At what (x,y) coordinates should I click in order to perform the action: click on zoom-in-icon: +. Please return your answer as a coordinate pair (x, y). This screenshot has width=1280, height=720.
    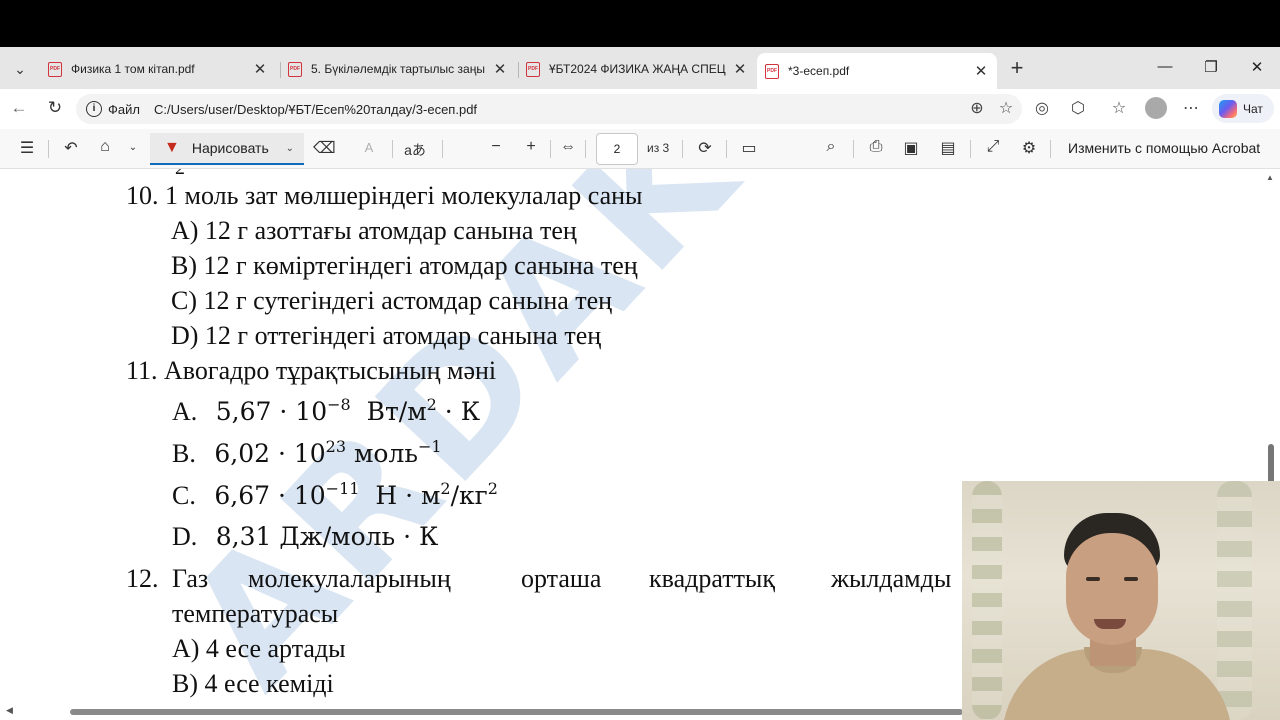
    Looking at the image, I should click on (531, 147).